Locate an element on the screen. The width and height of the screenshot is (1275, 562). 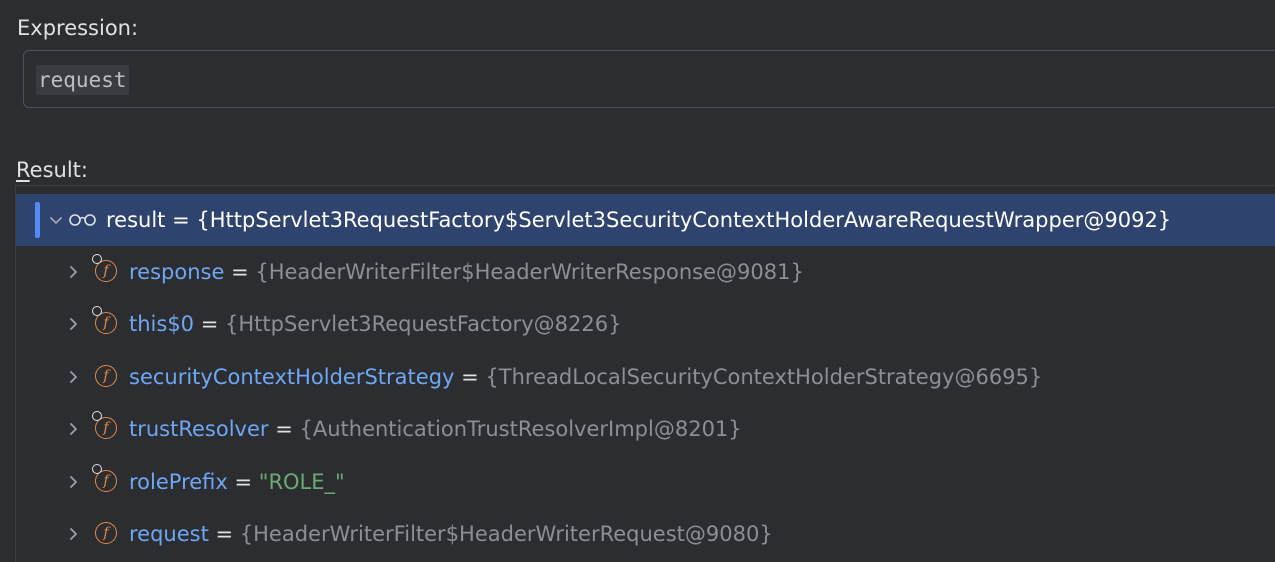
field-name: request is located at coordinates (169, 534).